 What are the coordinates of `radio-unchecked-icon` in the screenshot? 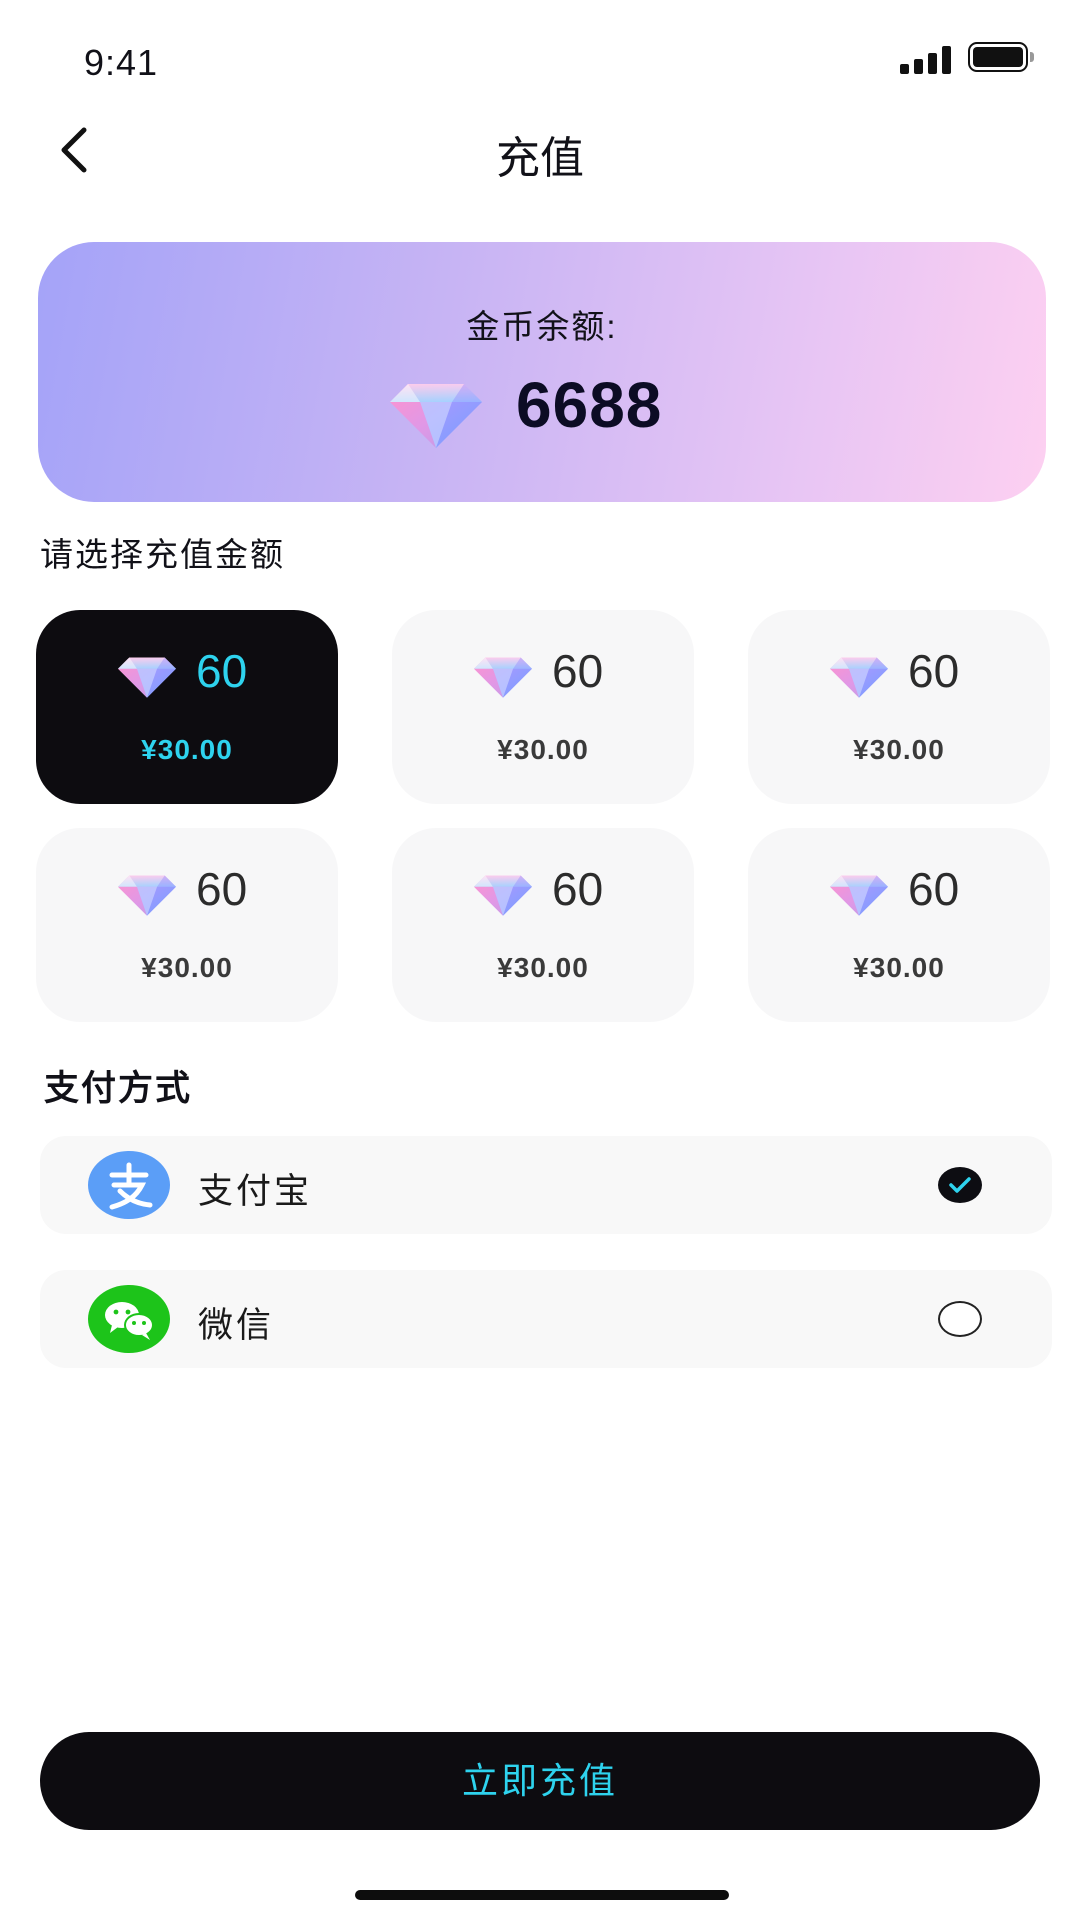 It's located at (960, 1319).